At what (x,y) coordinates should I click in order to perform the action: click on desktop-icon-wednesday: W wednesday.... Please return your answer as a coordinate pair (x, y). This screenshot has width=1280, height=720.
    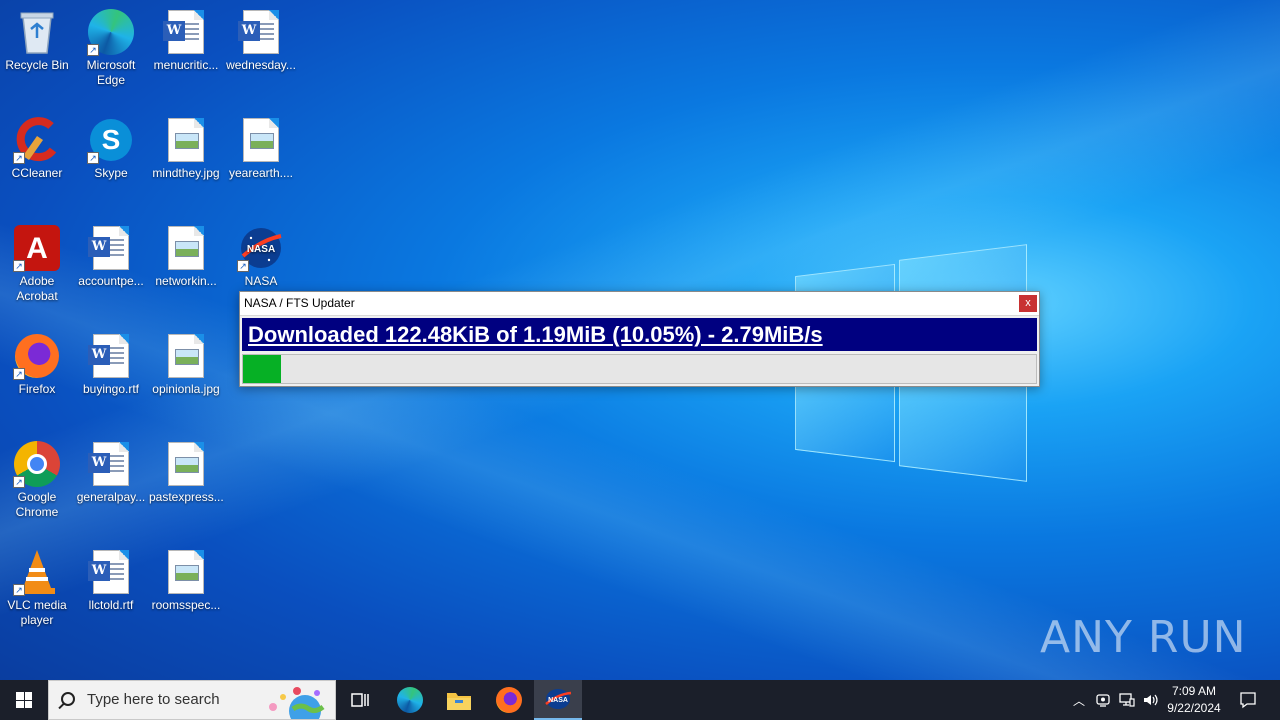
    Looking at the image, I should click on (261, 40).